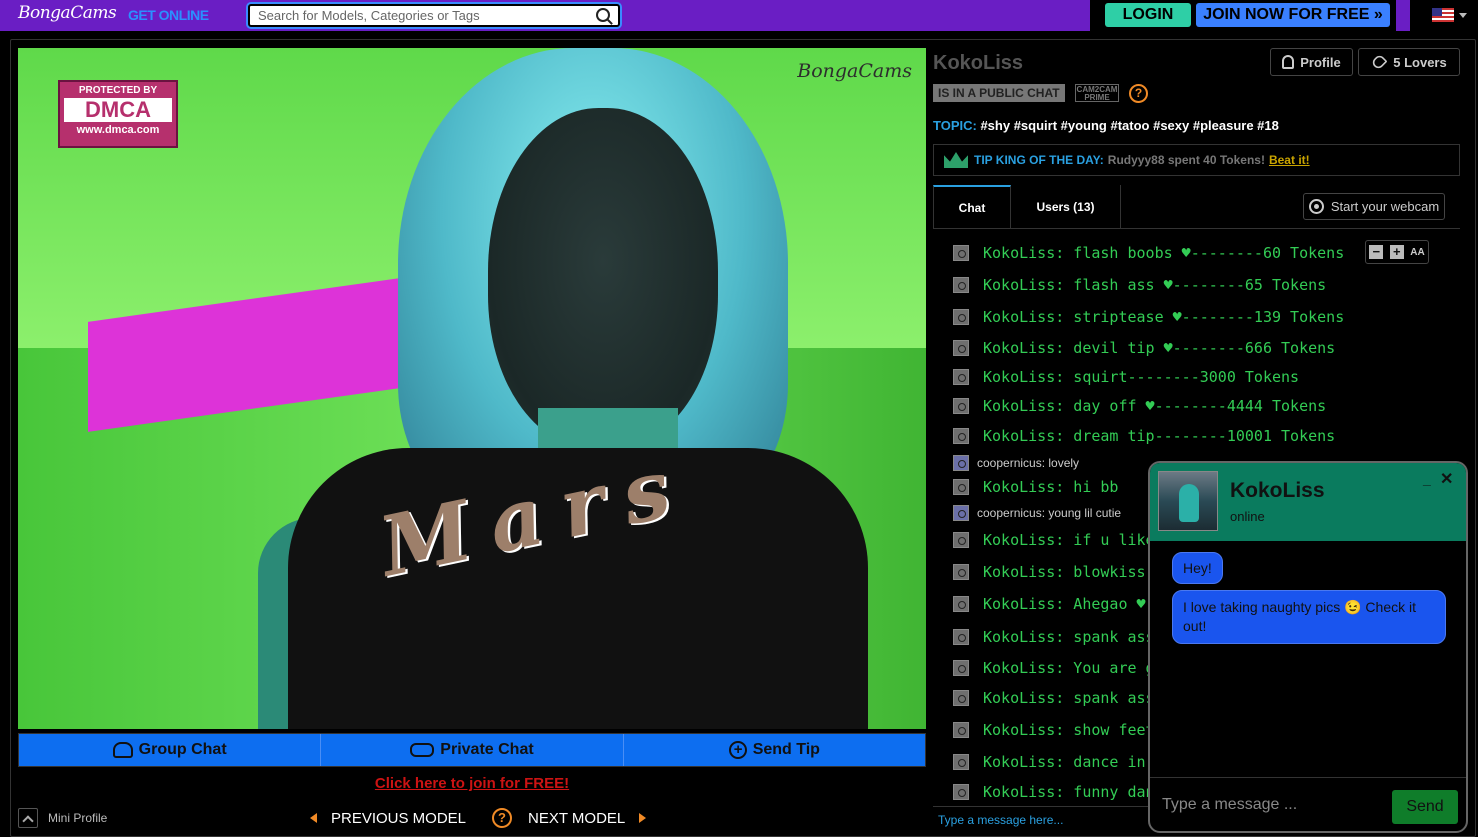 This screenshot has width=1478, height=837. What do you see at coordinates (1155, 285) in the screenshot?
I see `chat-message-text: KokoLiss: flash ass ♥--------65 Tokens` at bounding box center [1155, 285].